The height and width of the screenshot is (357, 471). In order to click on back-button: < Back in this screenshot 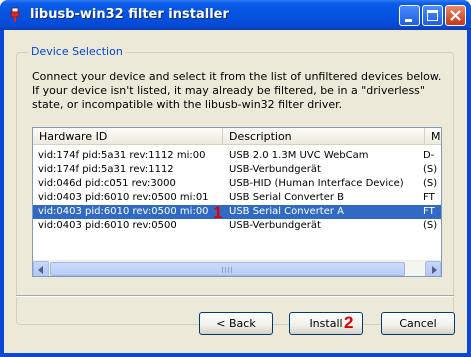, I will do `click(236, 323)`.